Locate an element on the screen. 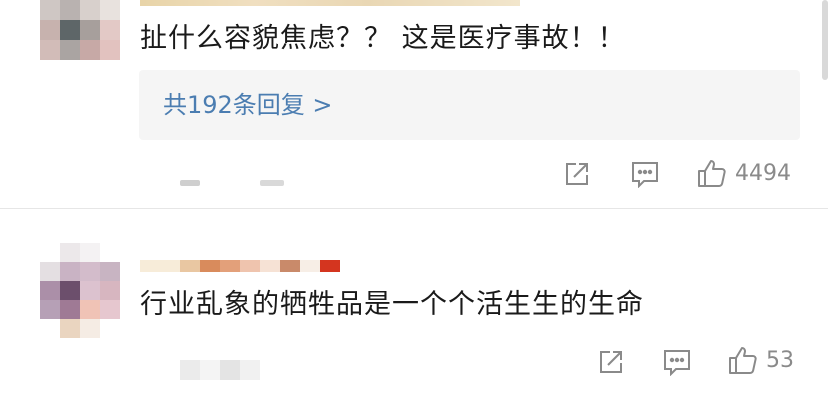 This screenshot has height=412, width=828. comment-text: 行业乱象的牺牲品是一个个活生生的生命 is located at coordinates (392, 304).